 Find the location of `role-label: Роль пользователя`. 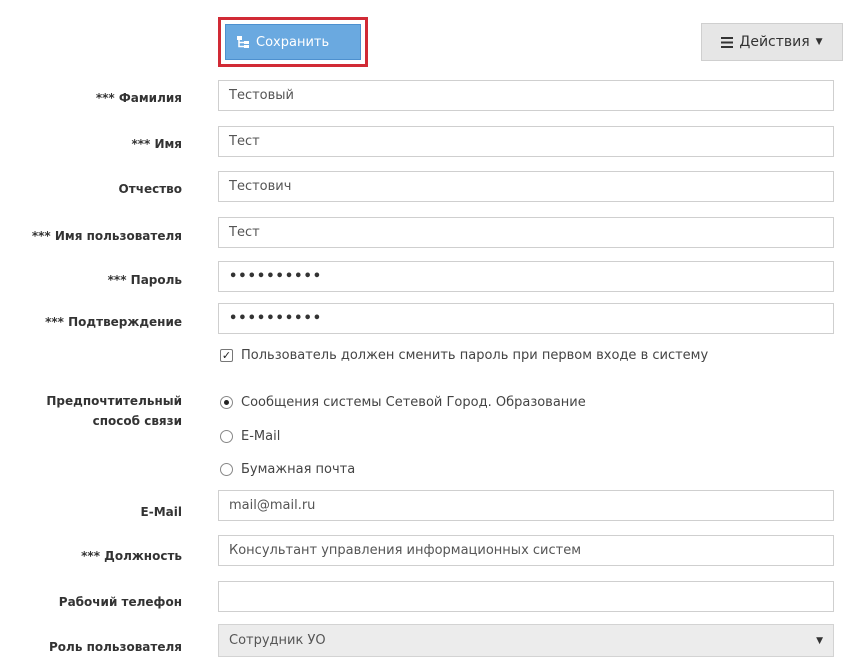

role-label: Роль пользователя is located at coordinates (115, 647).